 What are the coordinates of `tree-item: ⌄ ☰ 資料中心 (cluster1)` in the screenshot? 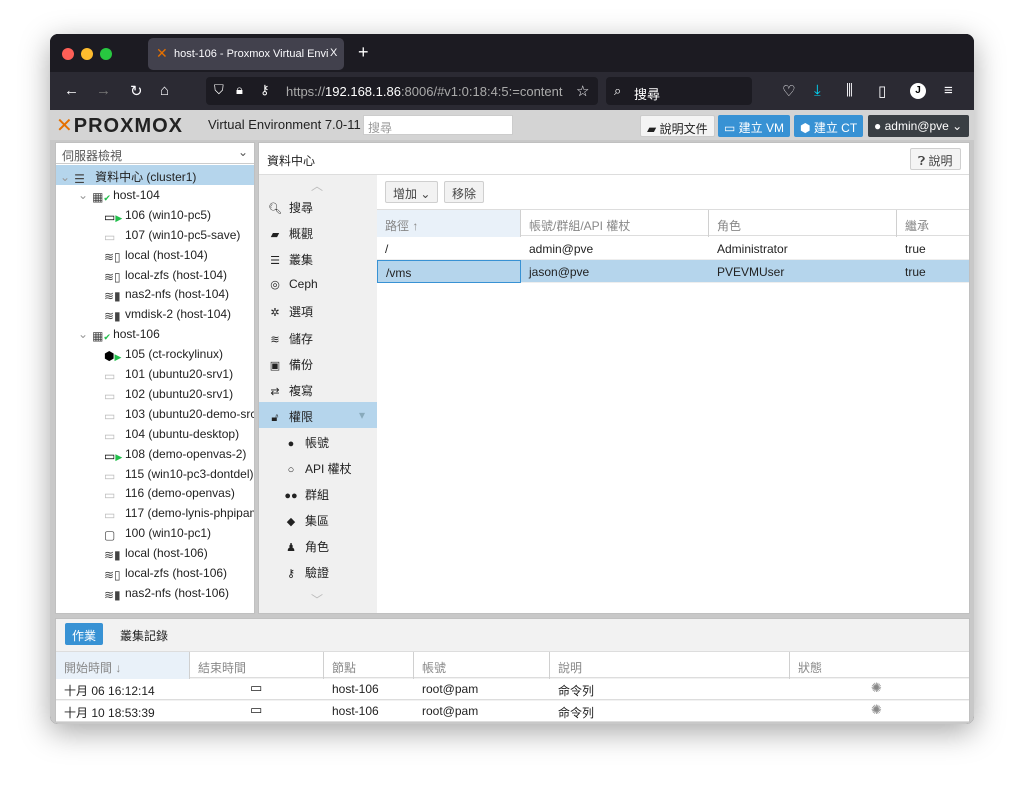 It's located at (155, 175).